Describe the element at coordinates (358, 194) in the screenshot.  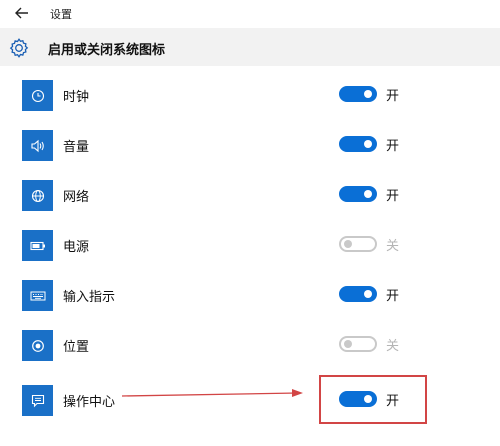
I see `network-toggle` at that location.